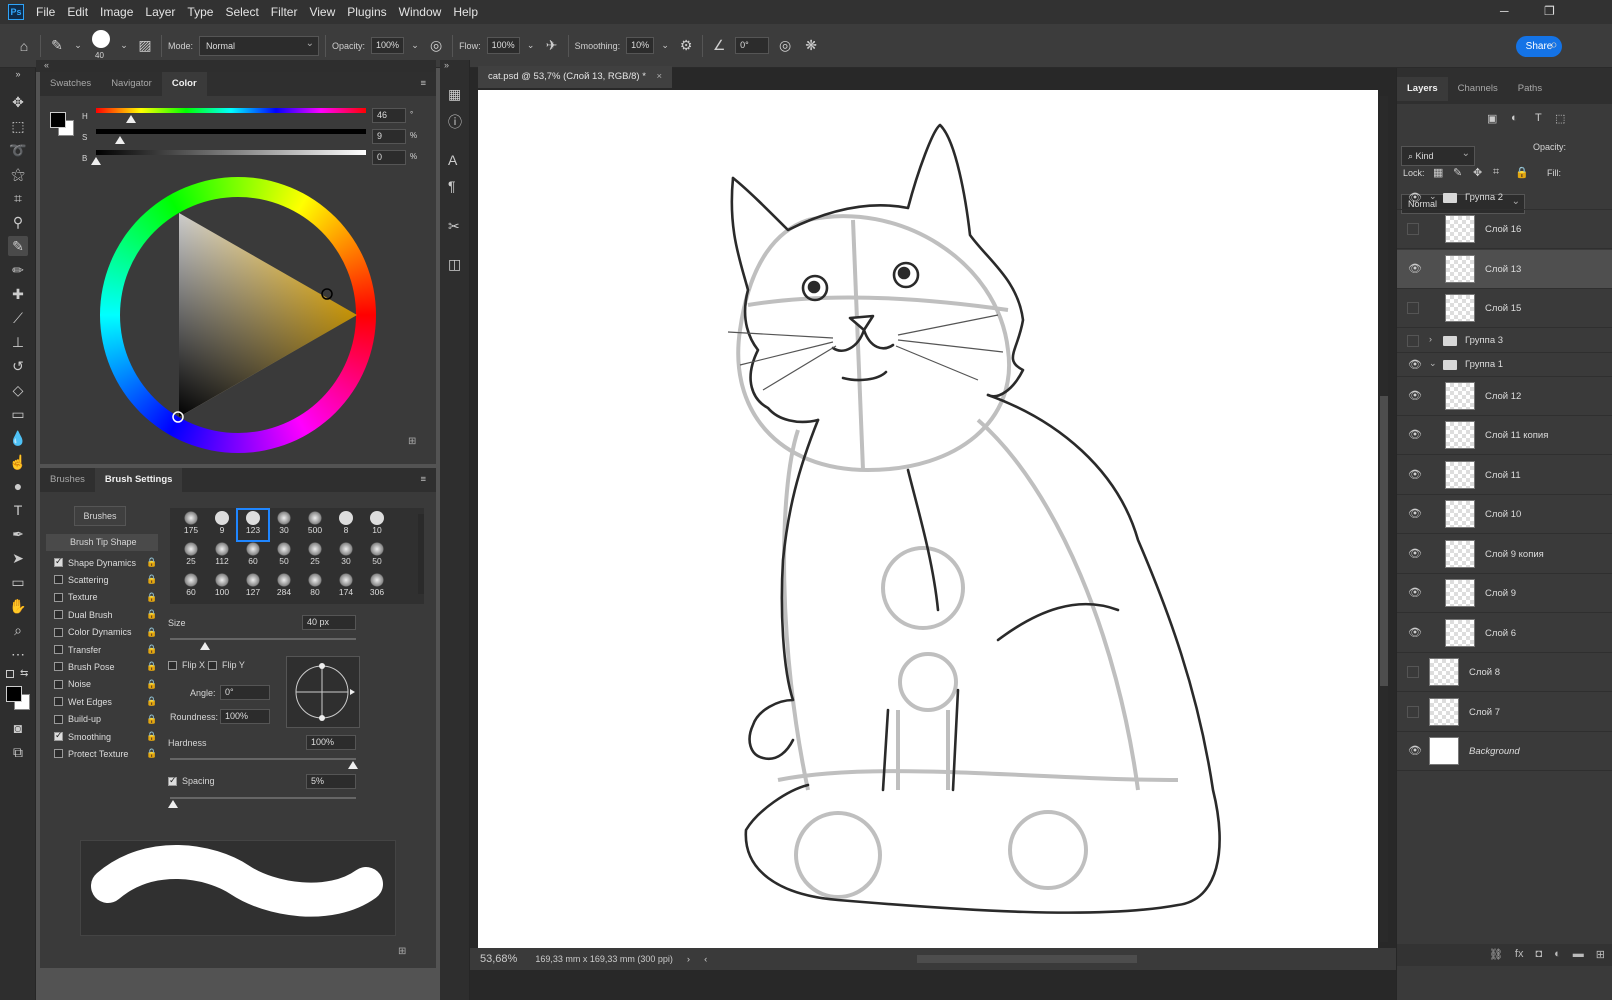 This screenshot has width=1612, height=1000. I want to click on blur-tool-icon: 💧, so click(18, 438).